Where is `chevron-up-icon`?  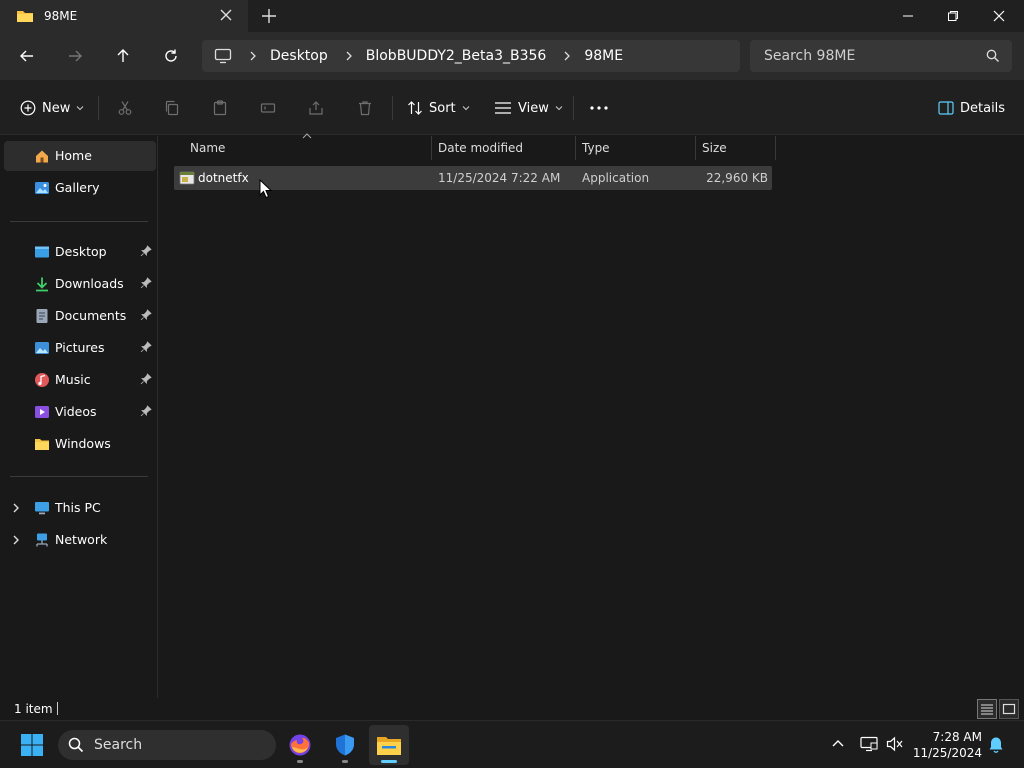
chevron-up-icon is located at coordinates (838, 743).